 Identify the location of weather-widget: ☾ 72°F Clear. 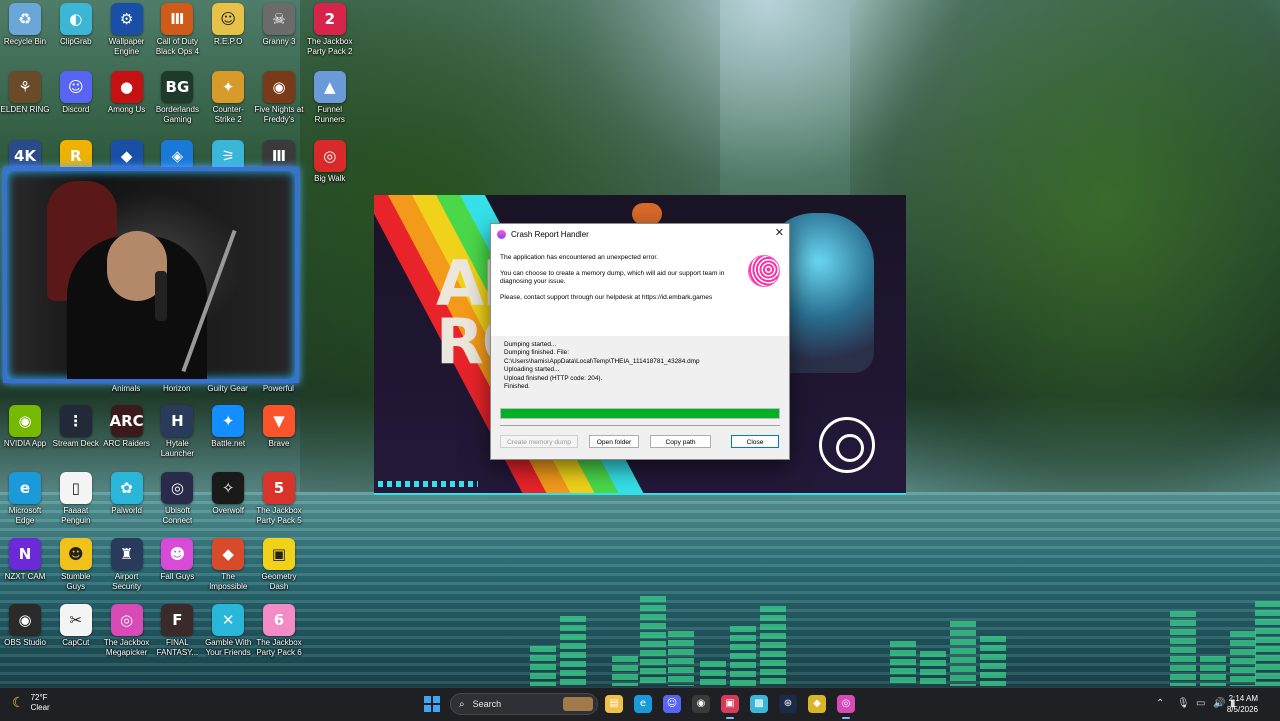
(31, 703).